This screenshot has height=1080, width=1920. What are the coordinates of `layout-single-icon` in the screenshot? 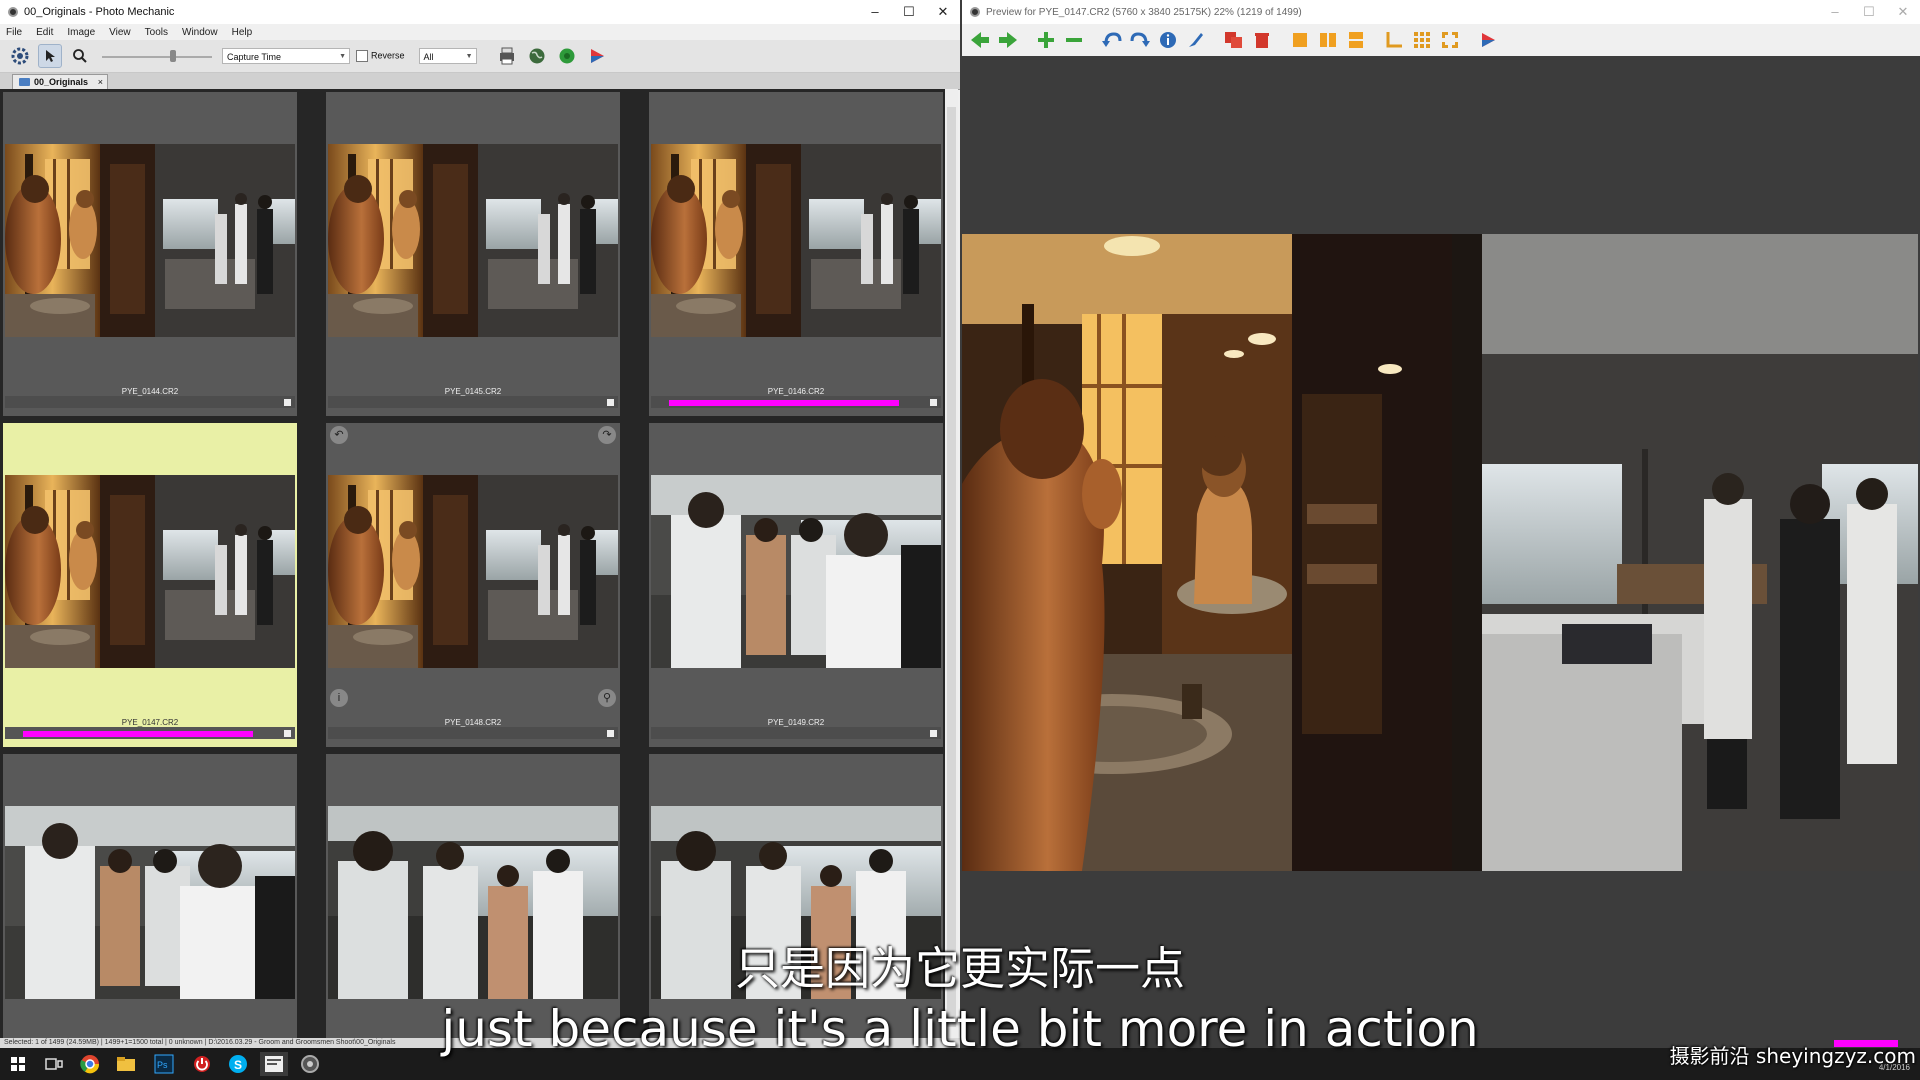 It's located at (1300, 40).